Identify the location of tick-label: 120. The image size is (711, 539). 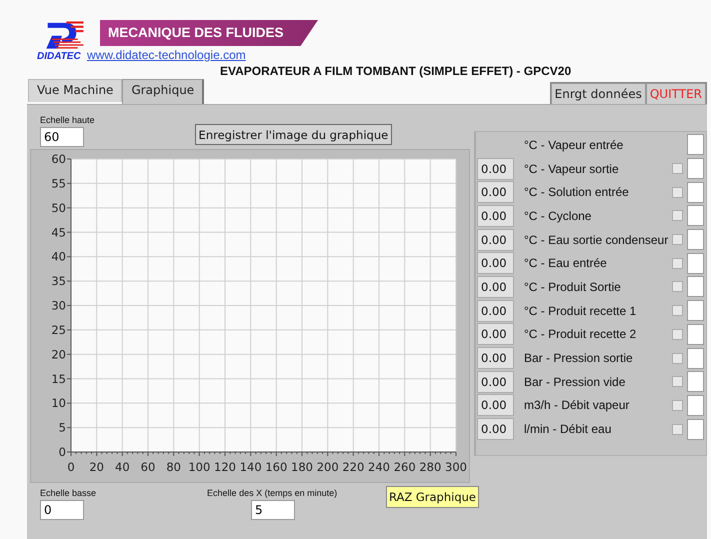
(225, 467).